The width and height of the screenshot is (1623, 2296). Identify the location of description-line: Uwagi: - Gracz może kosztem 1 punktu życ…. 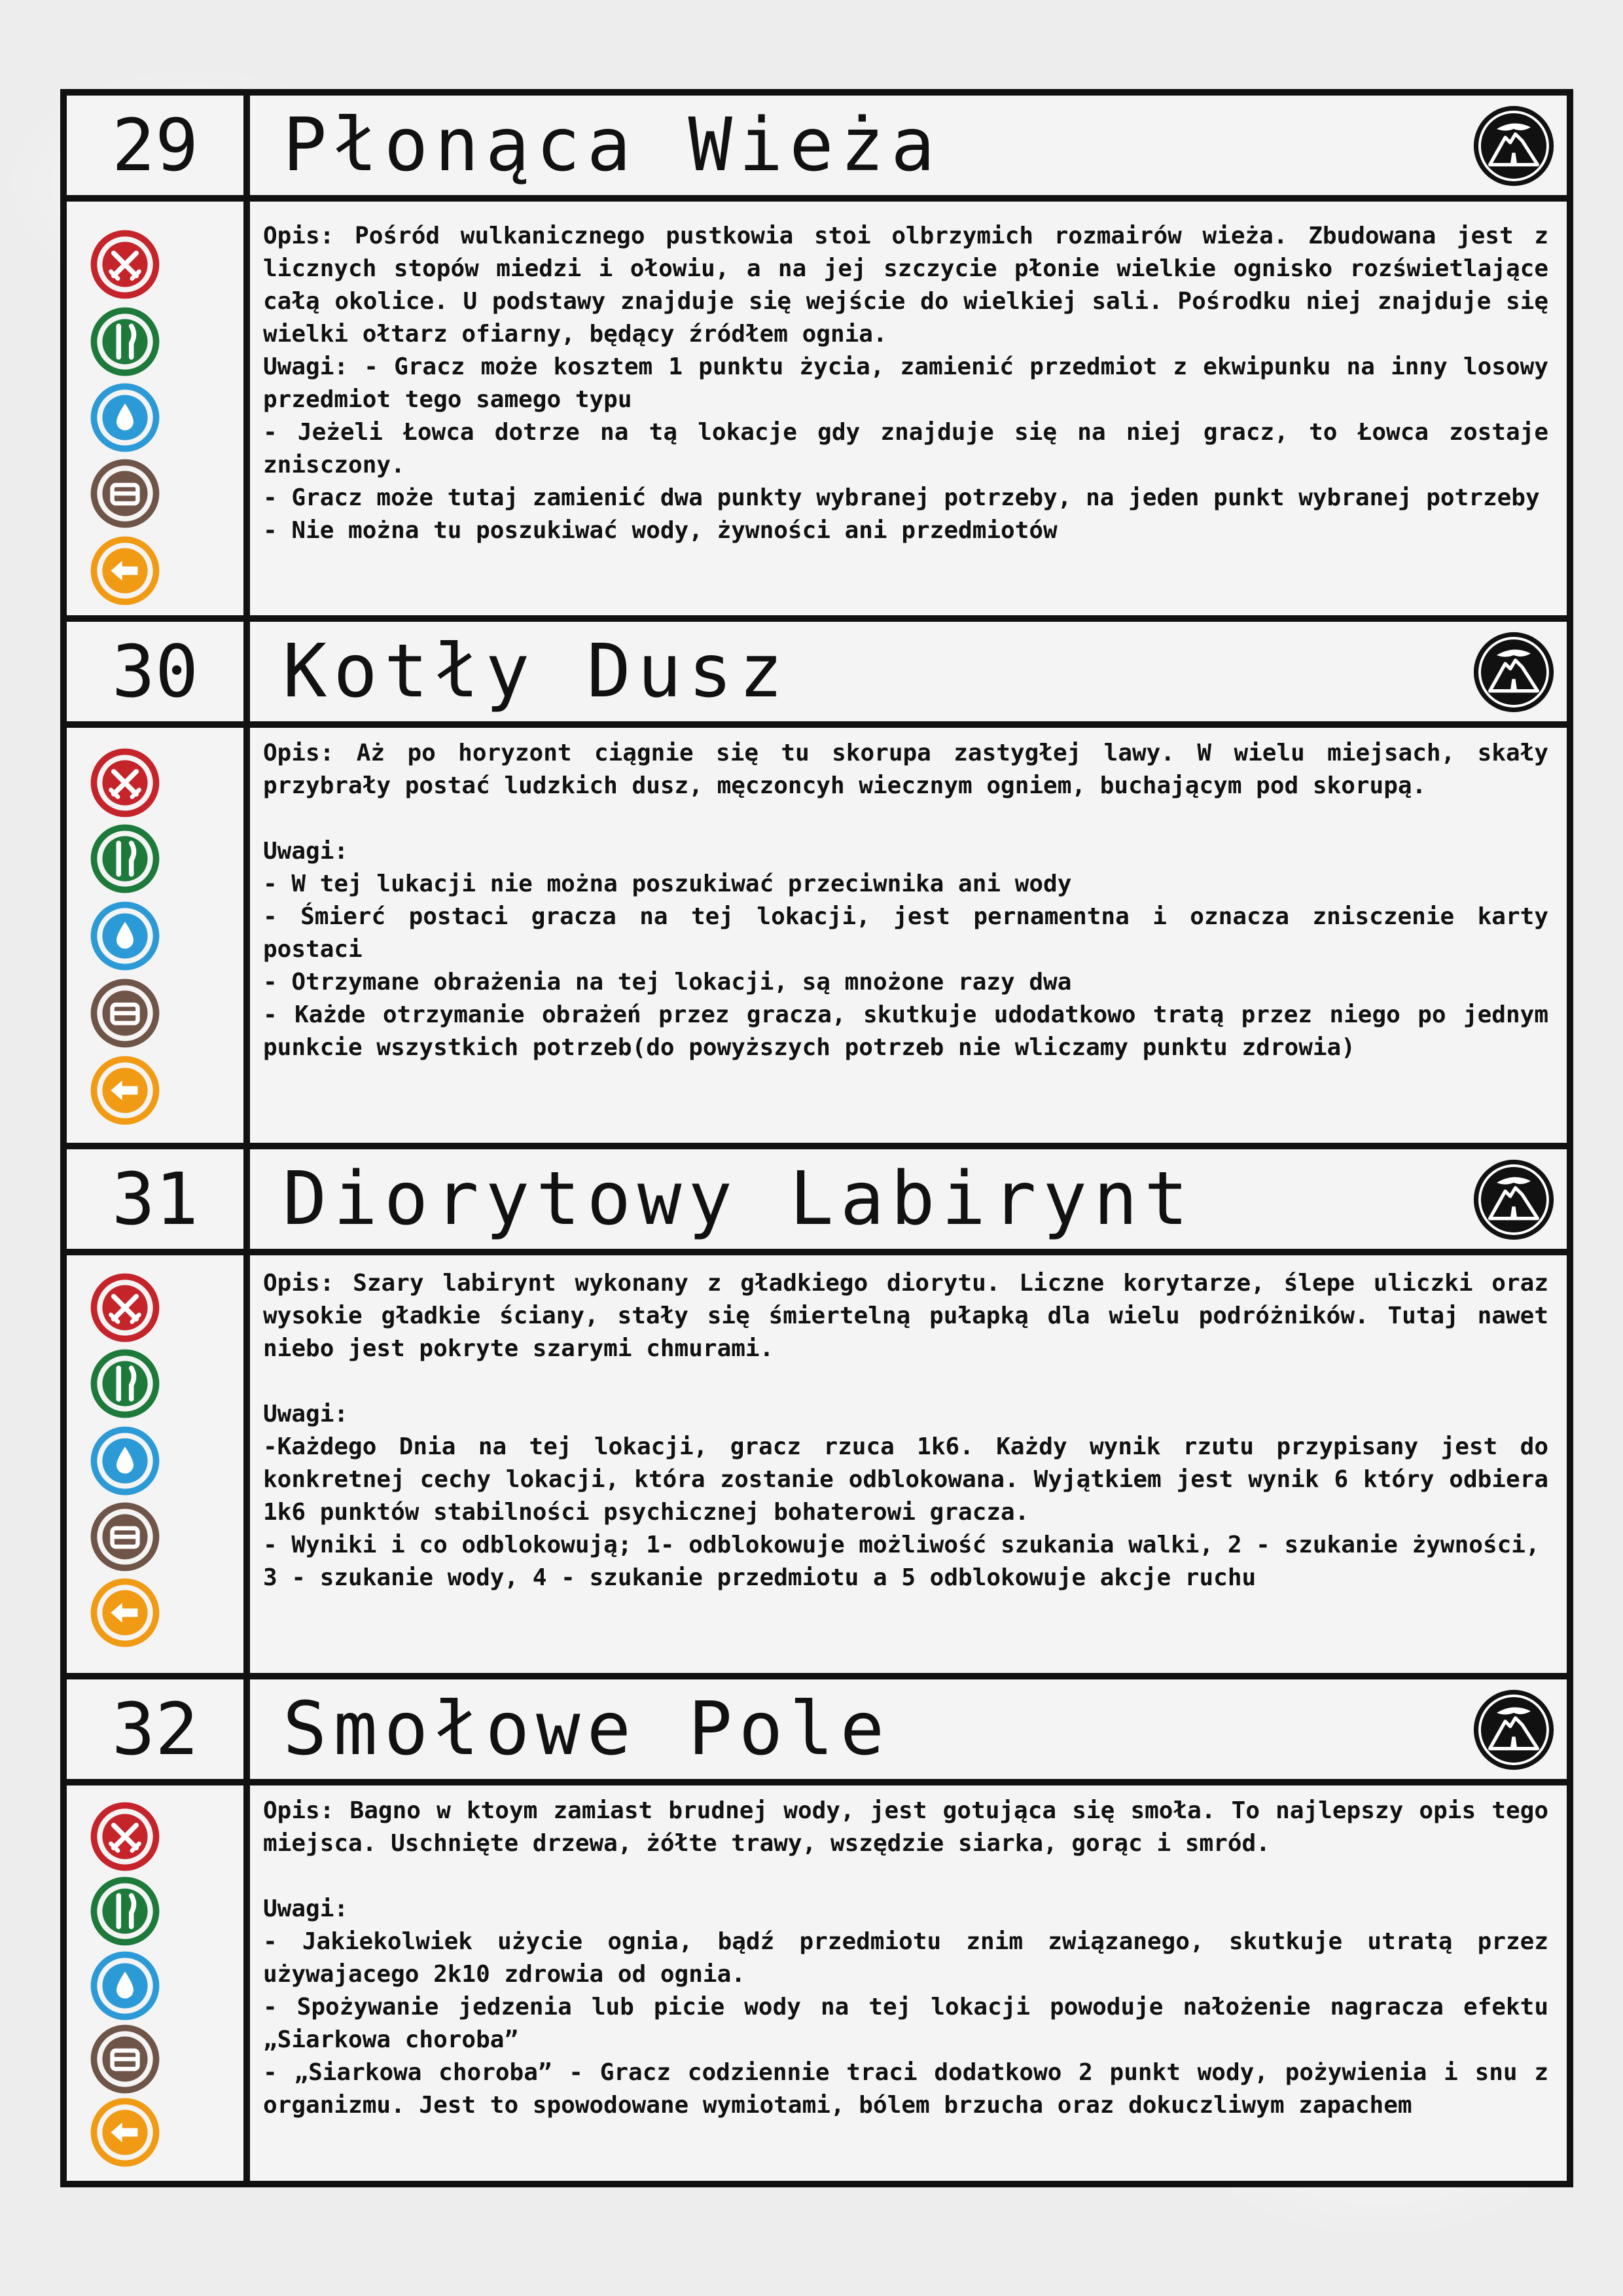
(905, 383).